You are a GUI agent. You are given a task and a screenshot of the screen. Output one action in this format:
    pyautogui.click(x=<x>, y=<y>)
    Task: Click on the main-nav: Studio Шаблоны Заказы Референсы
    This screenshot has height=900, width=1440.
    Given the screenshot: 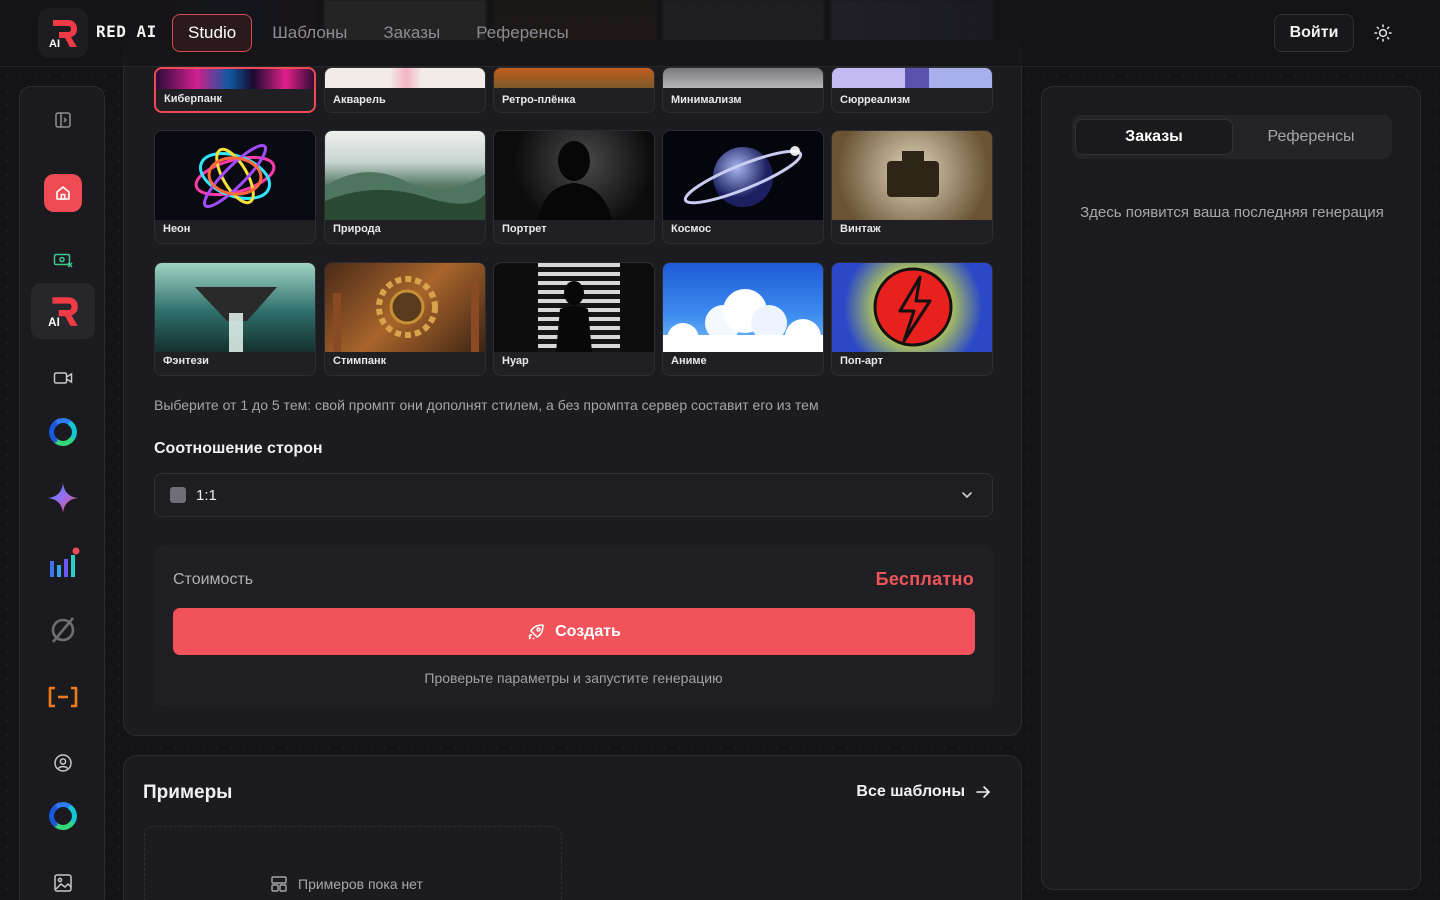 What is the action you would take?
    pyautogui.click(x=378, y=33)
    